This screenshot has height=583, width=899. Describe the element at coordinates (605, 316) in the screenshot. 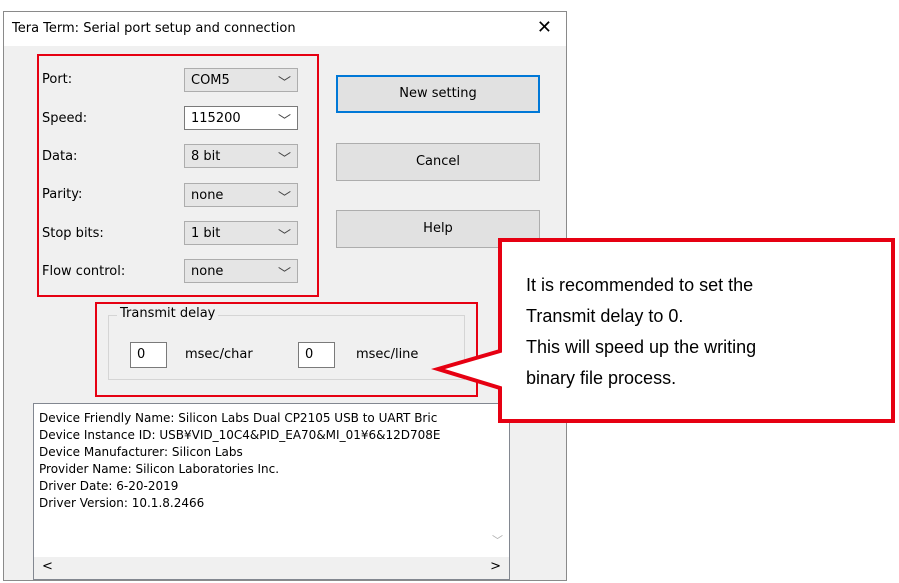

I see `callout-line: Transmit delay to 0.` at that location.